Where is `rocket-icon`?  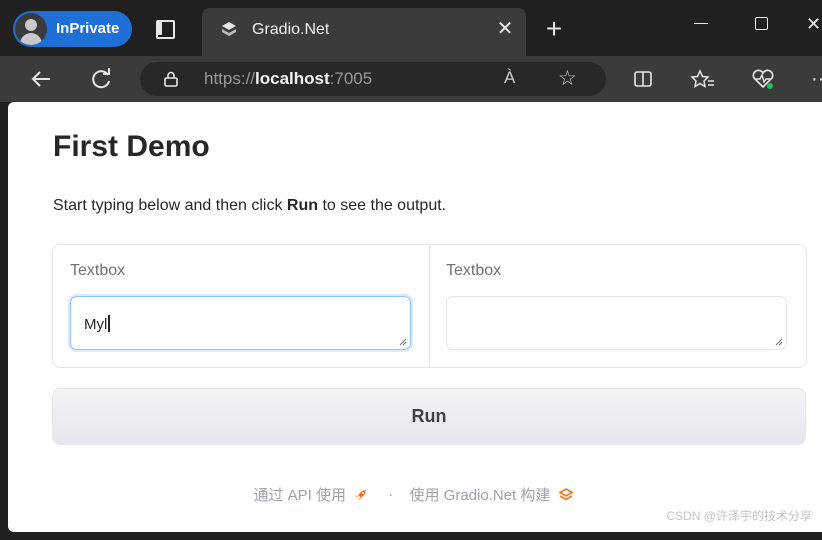 rocket-icon is located at coordinates (361, 494).